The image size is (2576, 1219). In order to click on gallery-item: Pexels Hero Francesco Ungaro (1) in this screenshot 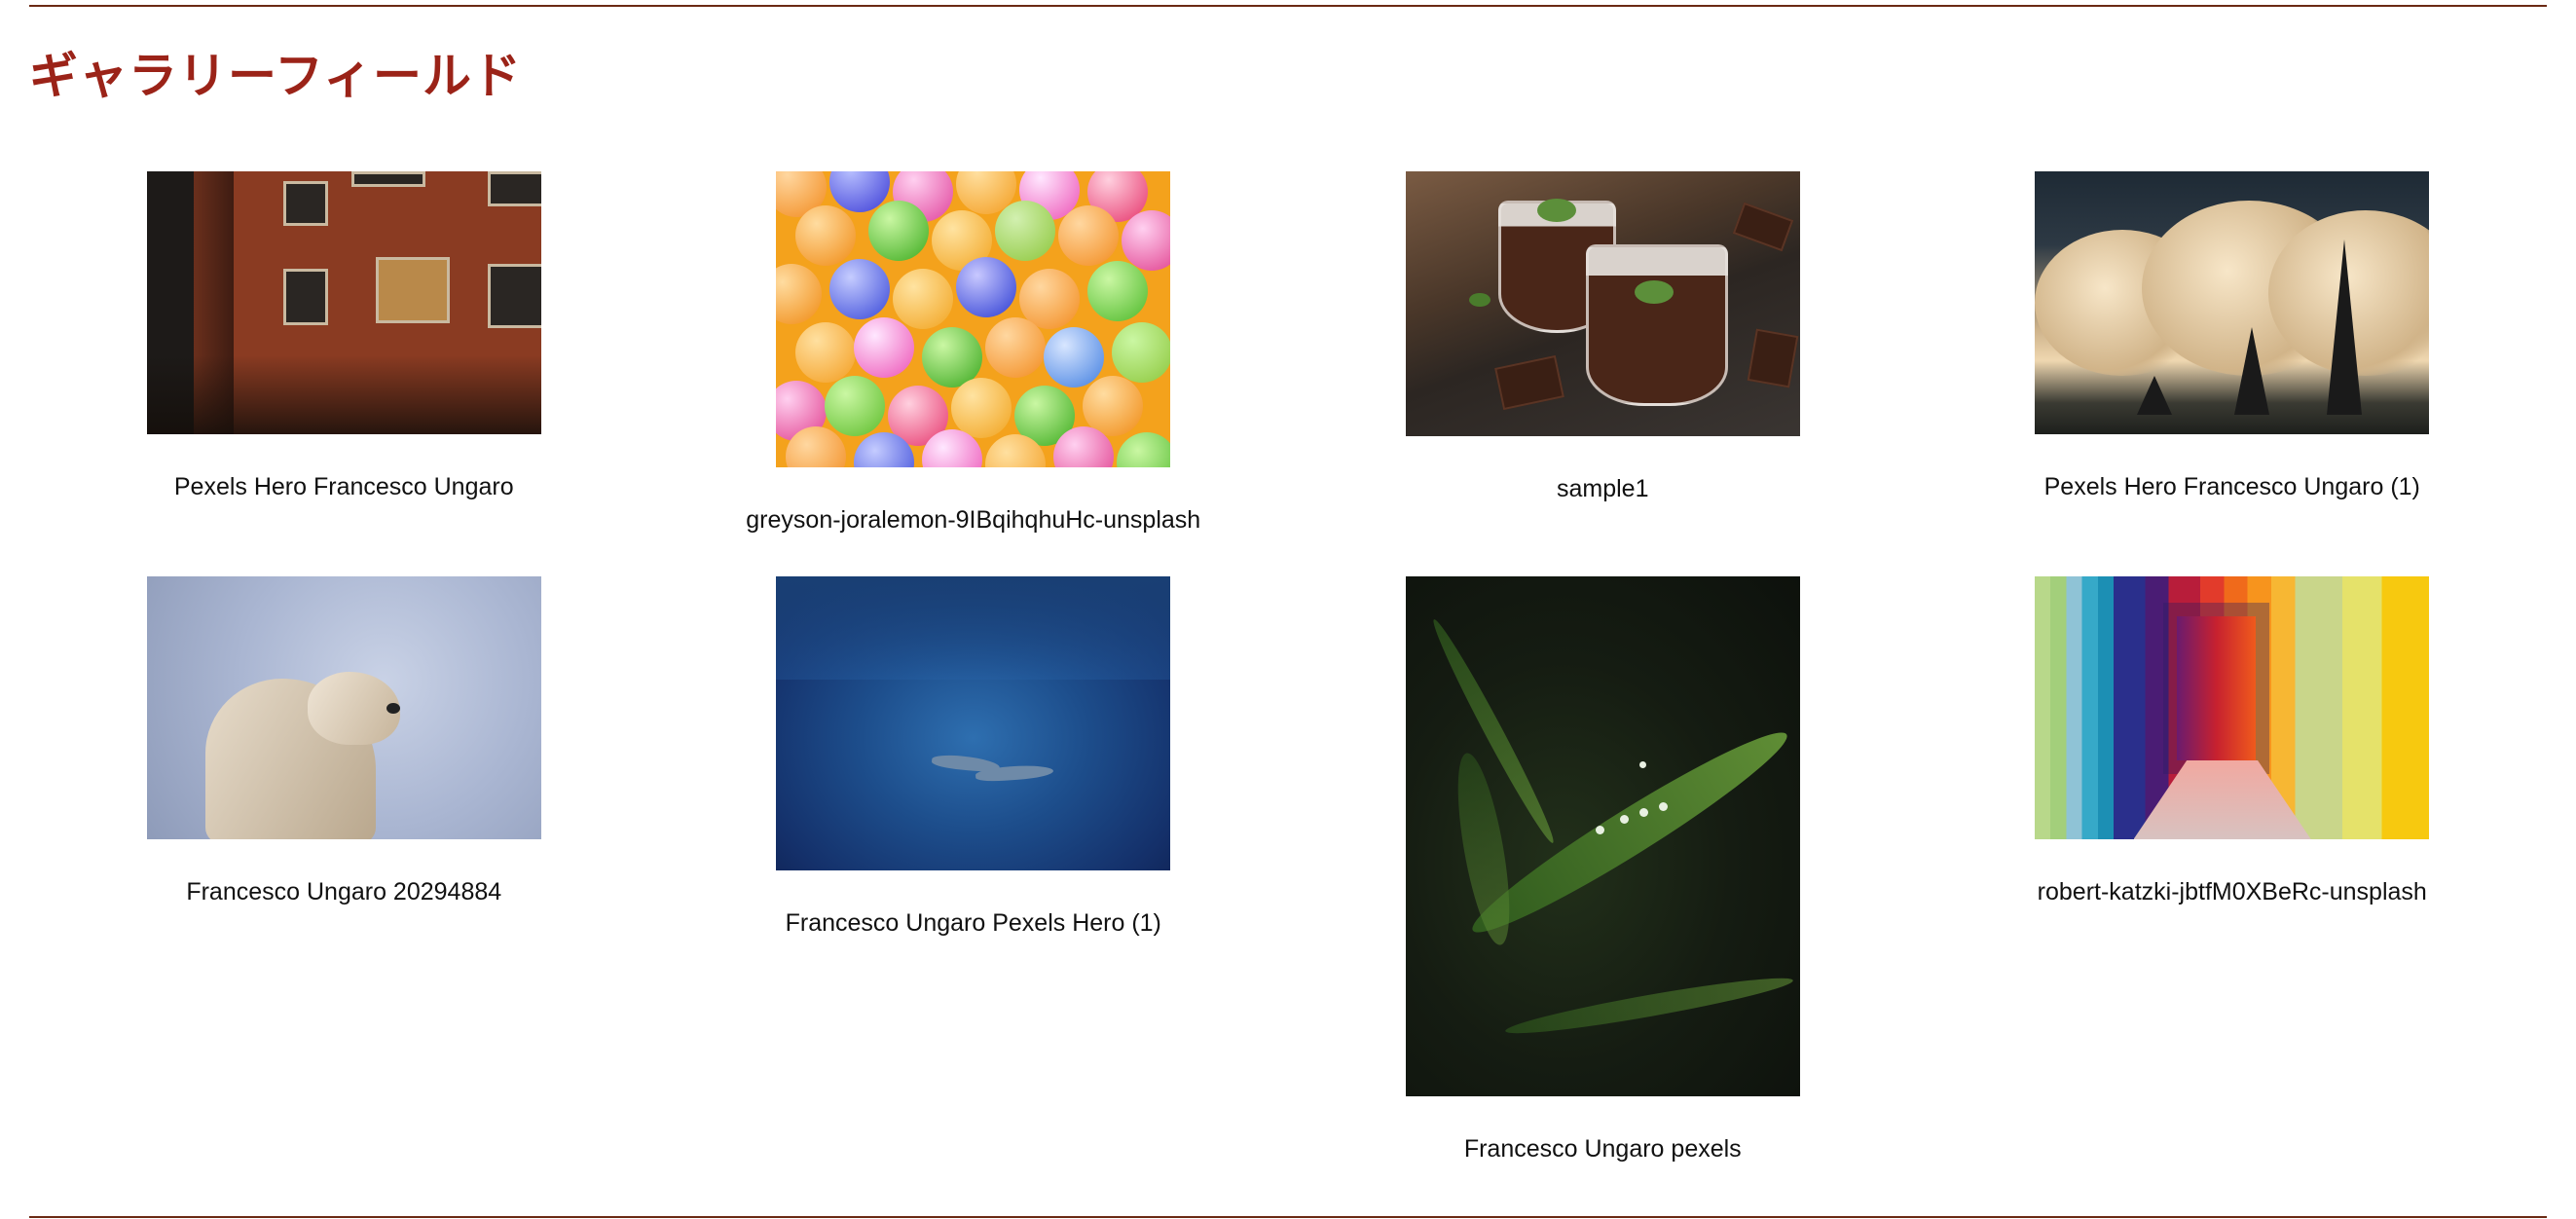, I will do `click(2233, 336)`.